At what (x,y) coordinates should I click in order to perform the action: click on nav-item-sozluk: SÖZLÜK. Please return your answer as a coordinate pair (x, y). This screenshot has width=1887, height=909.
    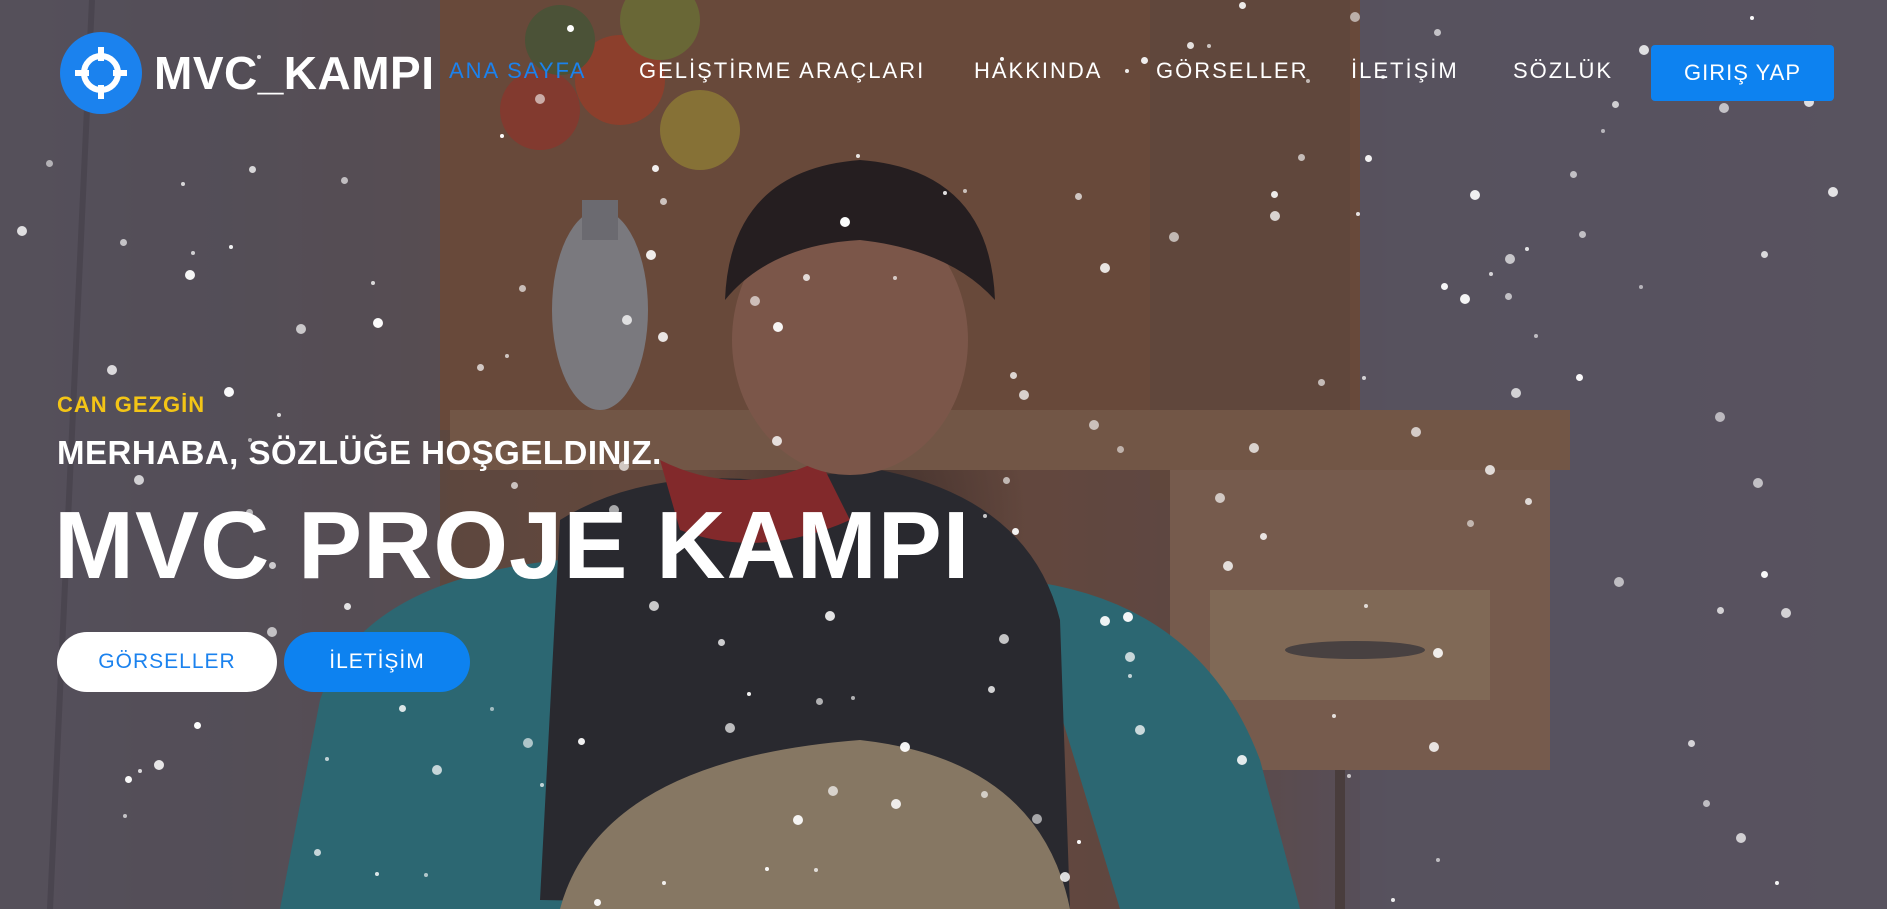
    Looking at the image, I should click on (1563, 71).